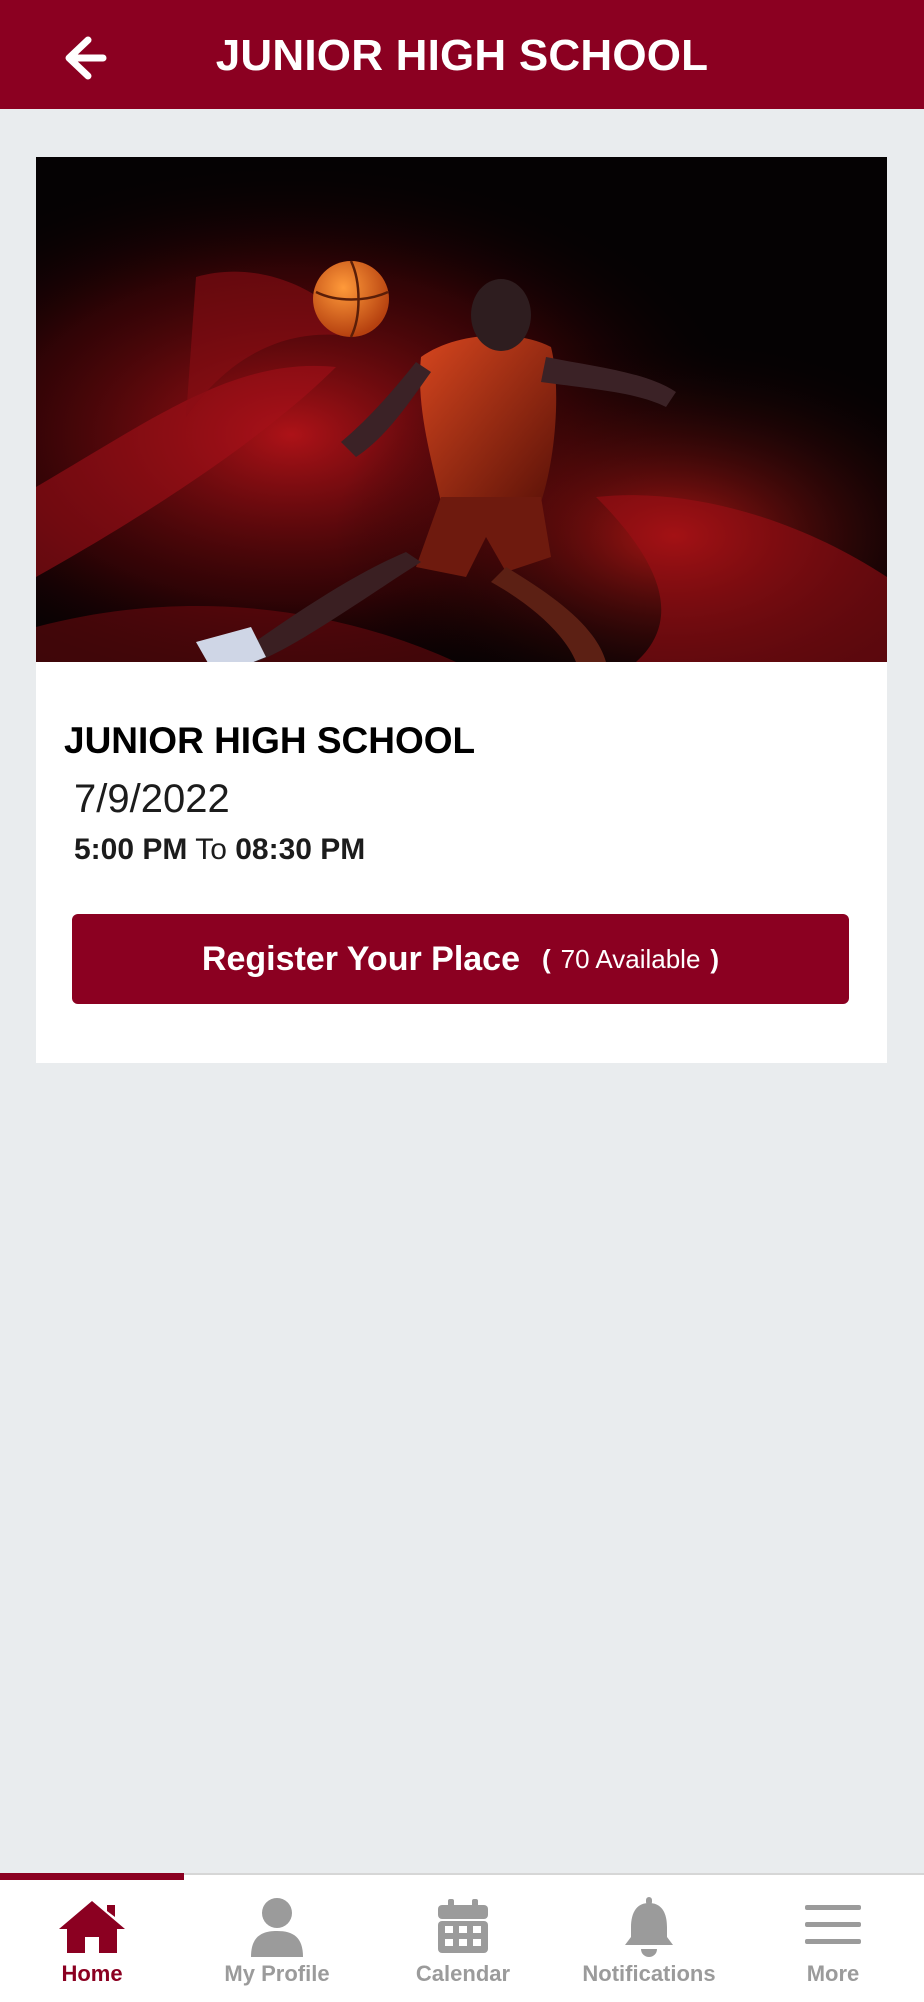  Describe the element at coordinates (152, 799) in the screenshot. I see `event-date: 7/9/2022` at that location.